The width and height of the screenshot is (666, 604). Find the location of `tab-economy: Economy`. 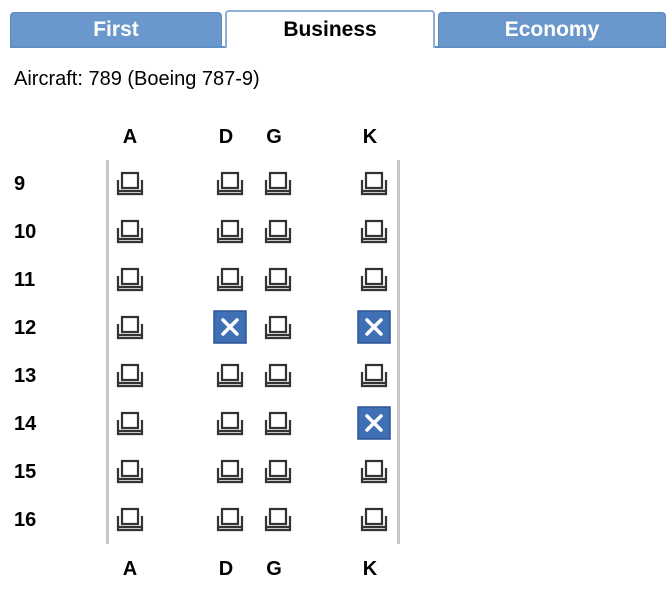

tab-economy: Economy is located at coordinates (552, 29).